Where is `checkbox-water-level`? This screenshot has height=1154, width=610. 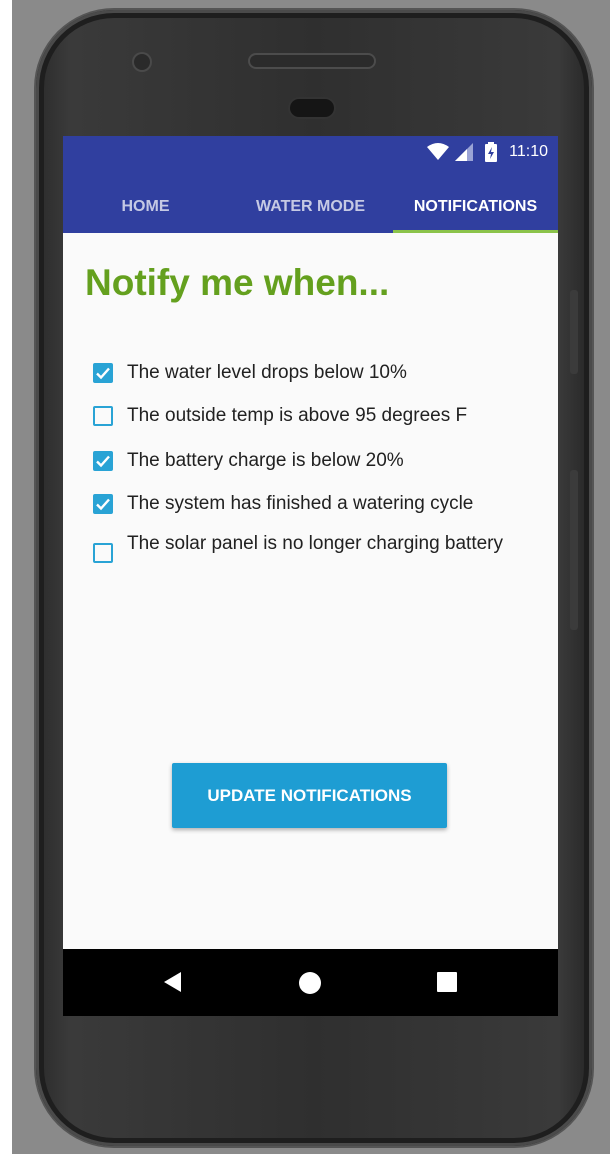
checkbox-water-level is located at coordinates (103, 373).